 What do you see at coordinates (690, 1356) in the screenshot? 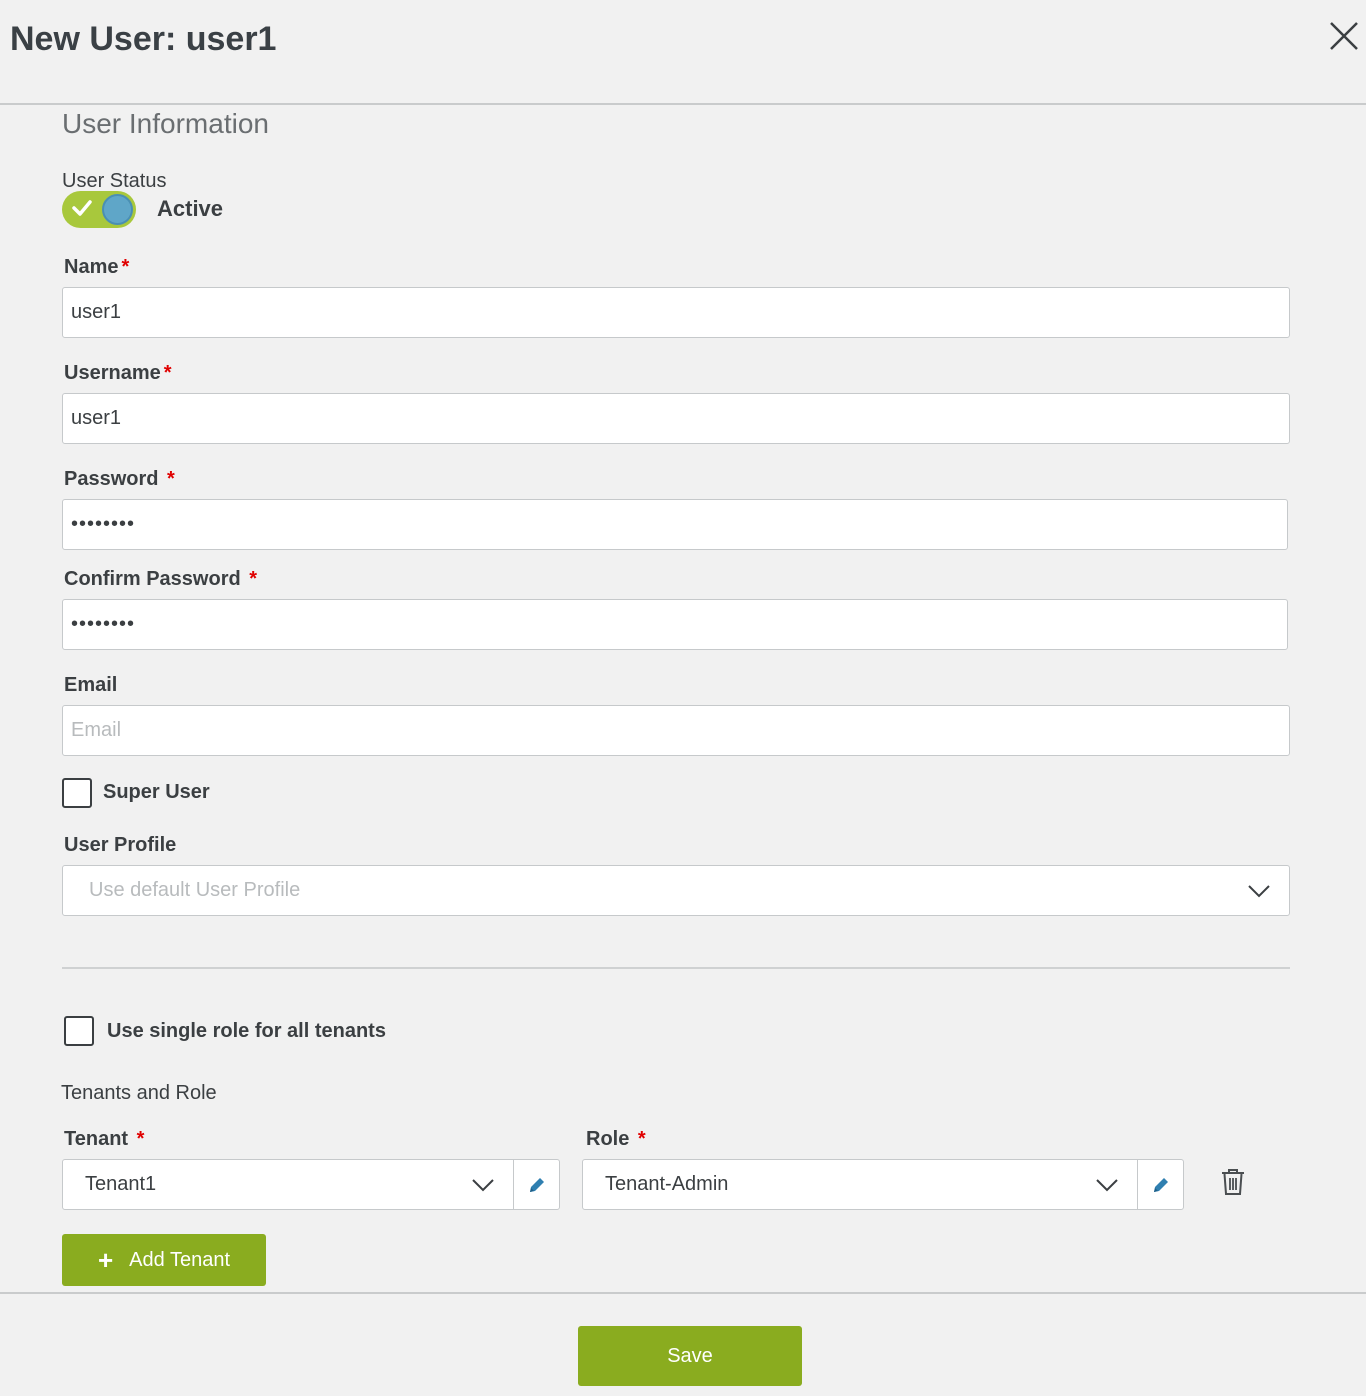
I see `save-button: Save` at bounding box center [690, 1356].